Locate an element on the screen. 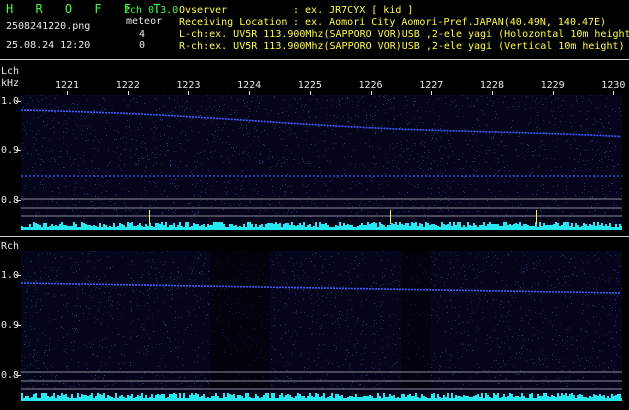 Image resolution: width=629 pixels, height=410 pixels. time-axis-label: 1222 is located at coordinates (127, 85).